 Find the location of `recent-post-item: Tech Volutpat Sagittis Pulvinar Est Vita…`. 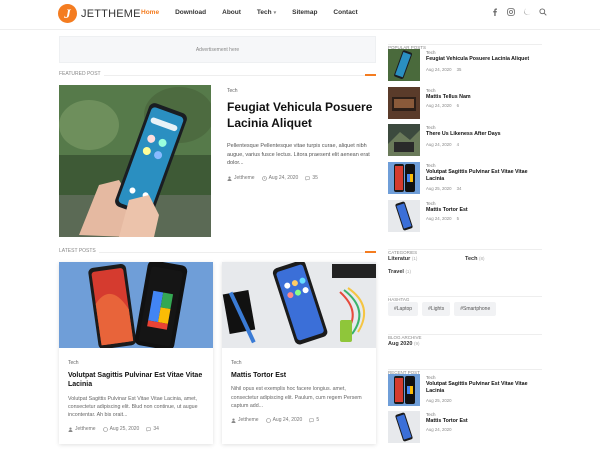

recent-post-item: Tech Volutpat Sagittis Pulvinar Est Vita… is located at coordinates (465, 390).